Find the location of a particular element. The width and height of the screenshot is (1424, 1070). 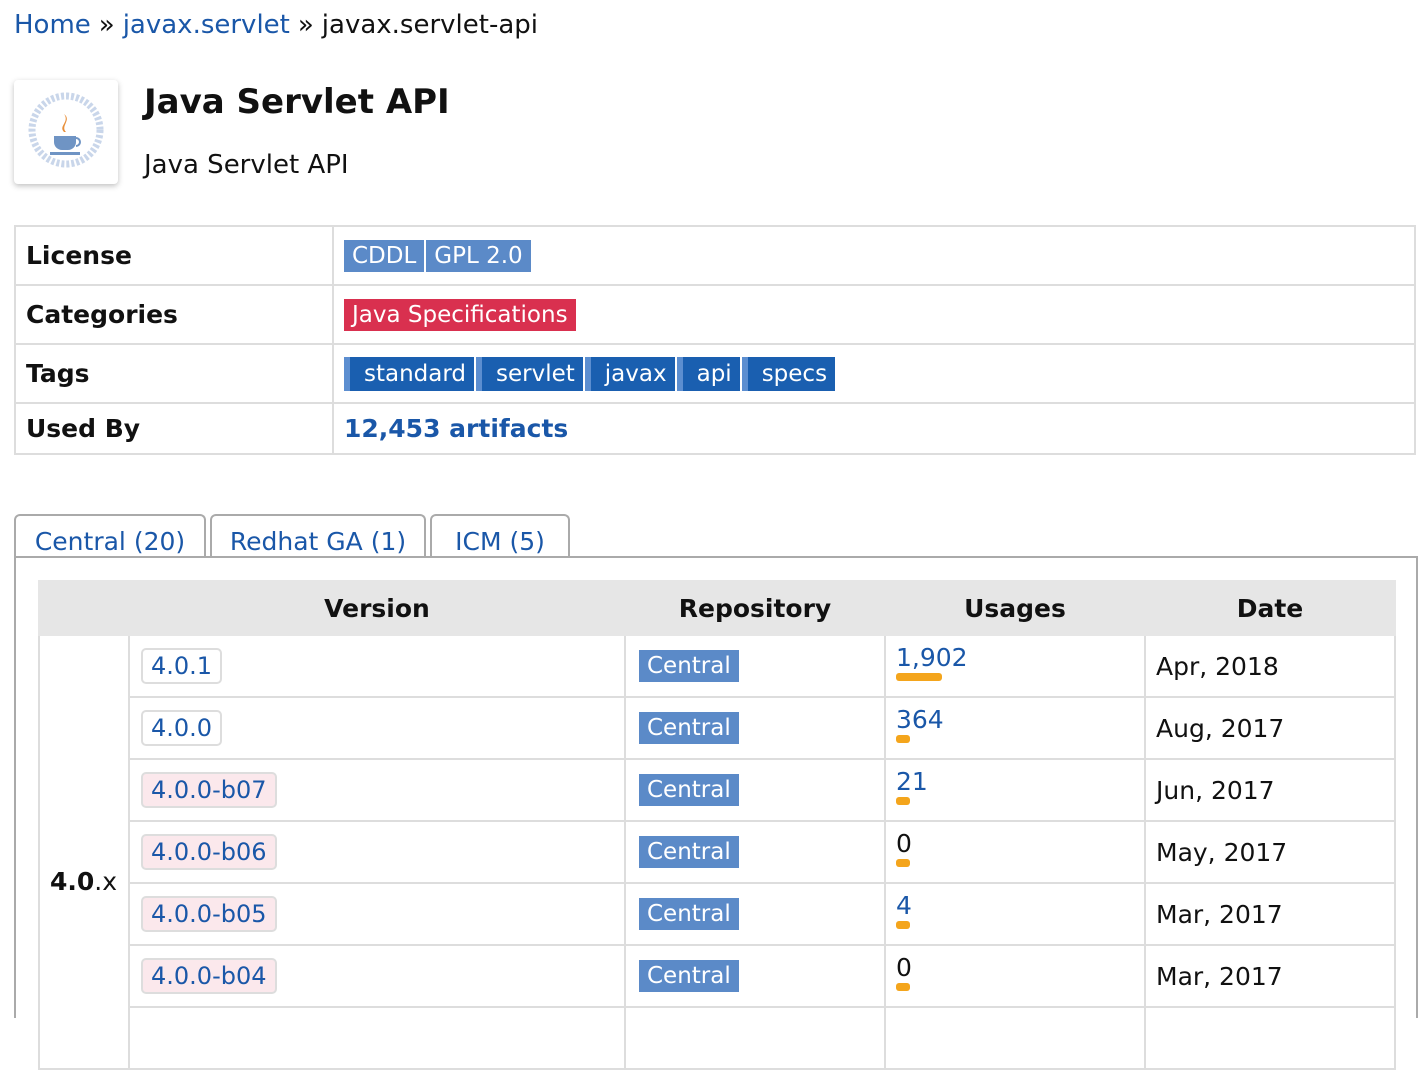

usages-cell: 0 is located at coordinates (1015, 852).